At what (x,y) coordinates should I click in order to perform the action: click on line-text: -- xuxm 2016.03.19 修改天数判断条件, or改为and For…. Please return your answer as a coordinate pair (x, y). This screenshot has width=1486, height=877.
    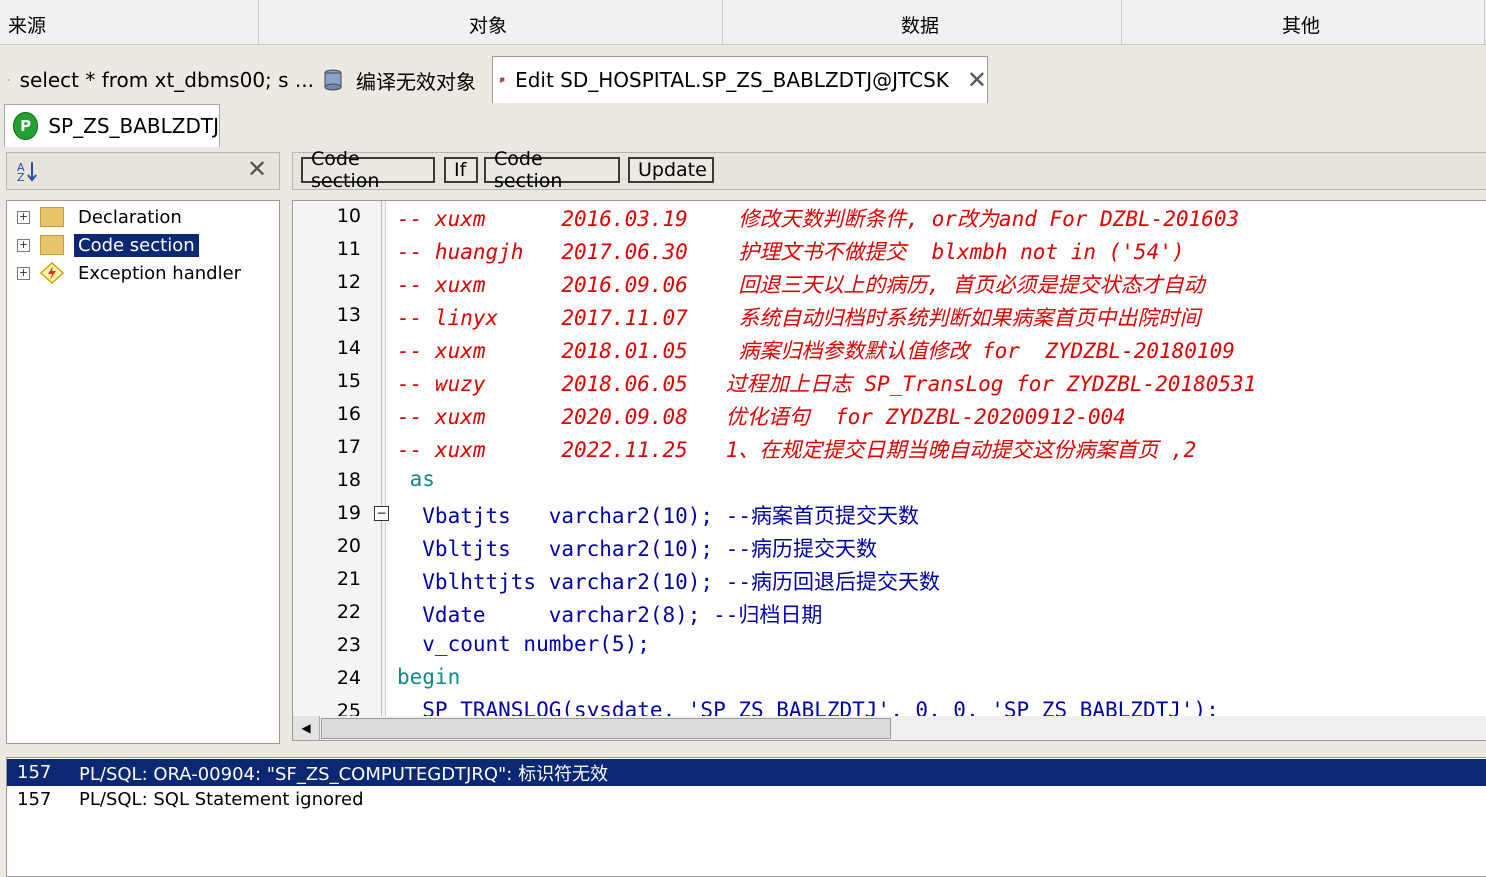
    Looking at the image, I should click on (818, 218).